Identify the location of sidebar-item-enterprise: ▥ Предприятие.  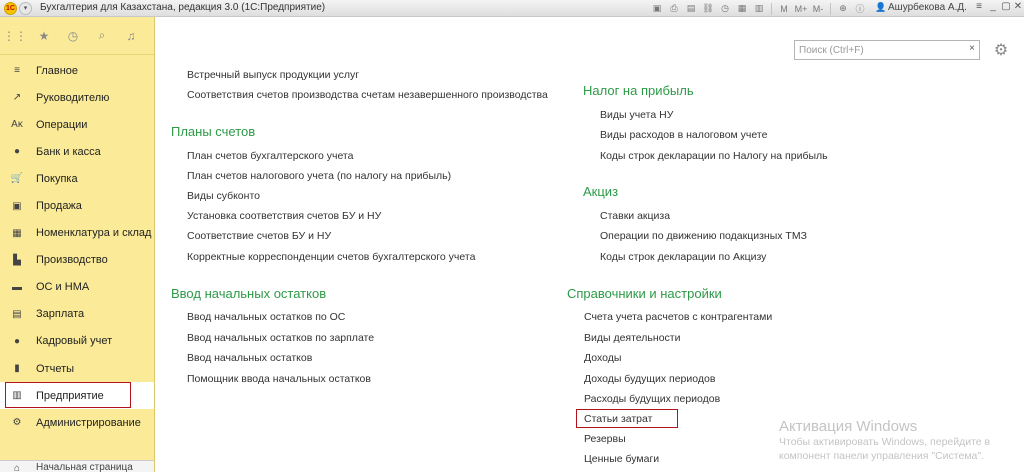
(77, 396).